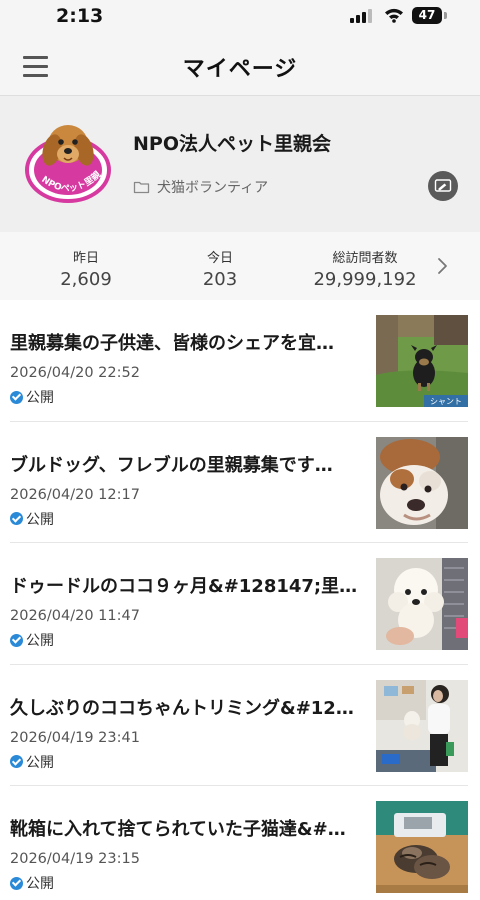  What do you see at coordinates (446, 401) in the screenshot?
I see `svg-text: シャント` at bounding box center [446, 401].